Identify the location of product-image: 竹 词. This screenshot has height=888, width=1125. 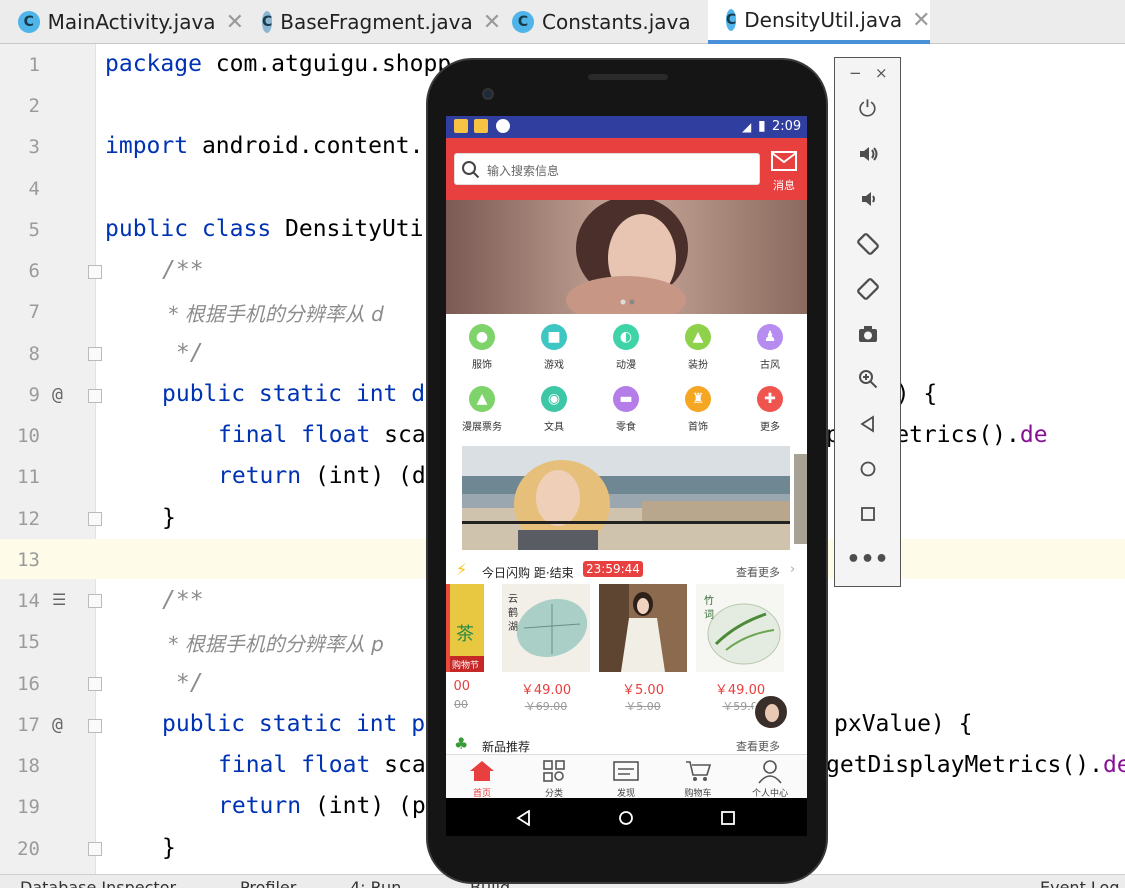
(740, 628).